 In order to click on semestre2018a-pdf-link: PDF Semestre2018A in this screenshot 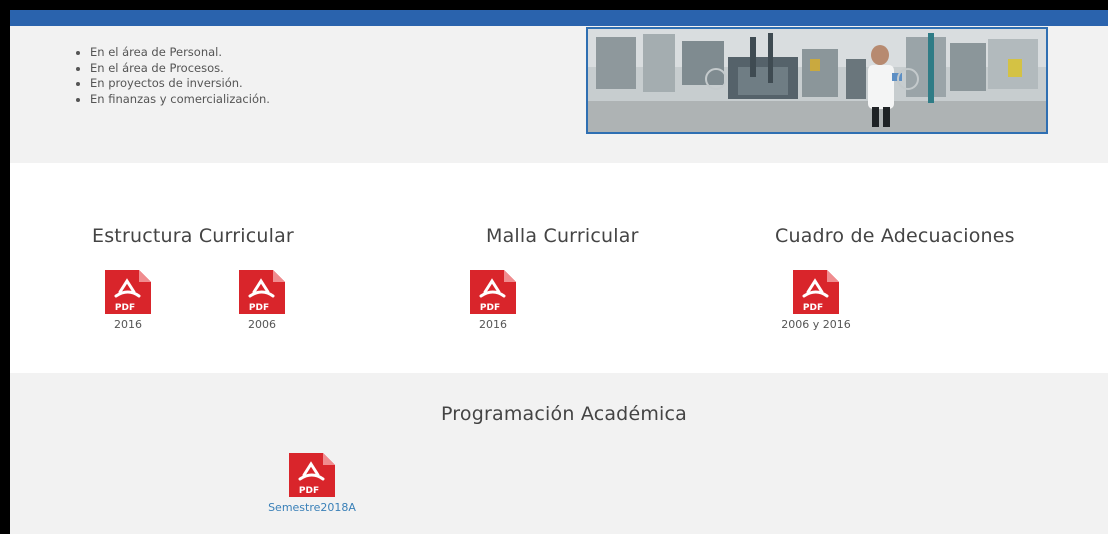, I will do `click(312, 482)`.